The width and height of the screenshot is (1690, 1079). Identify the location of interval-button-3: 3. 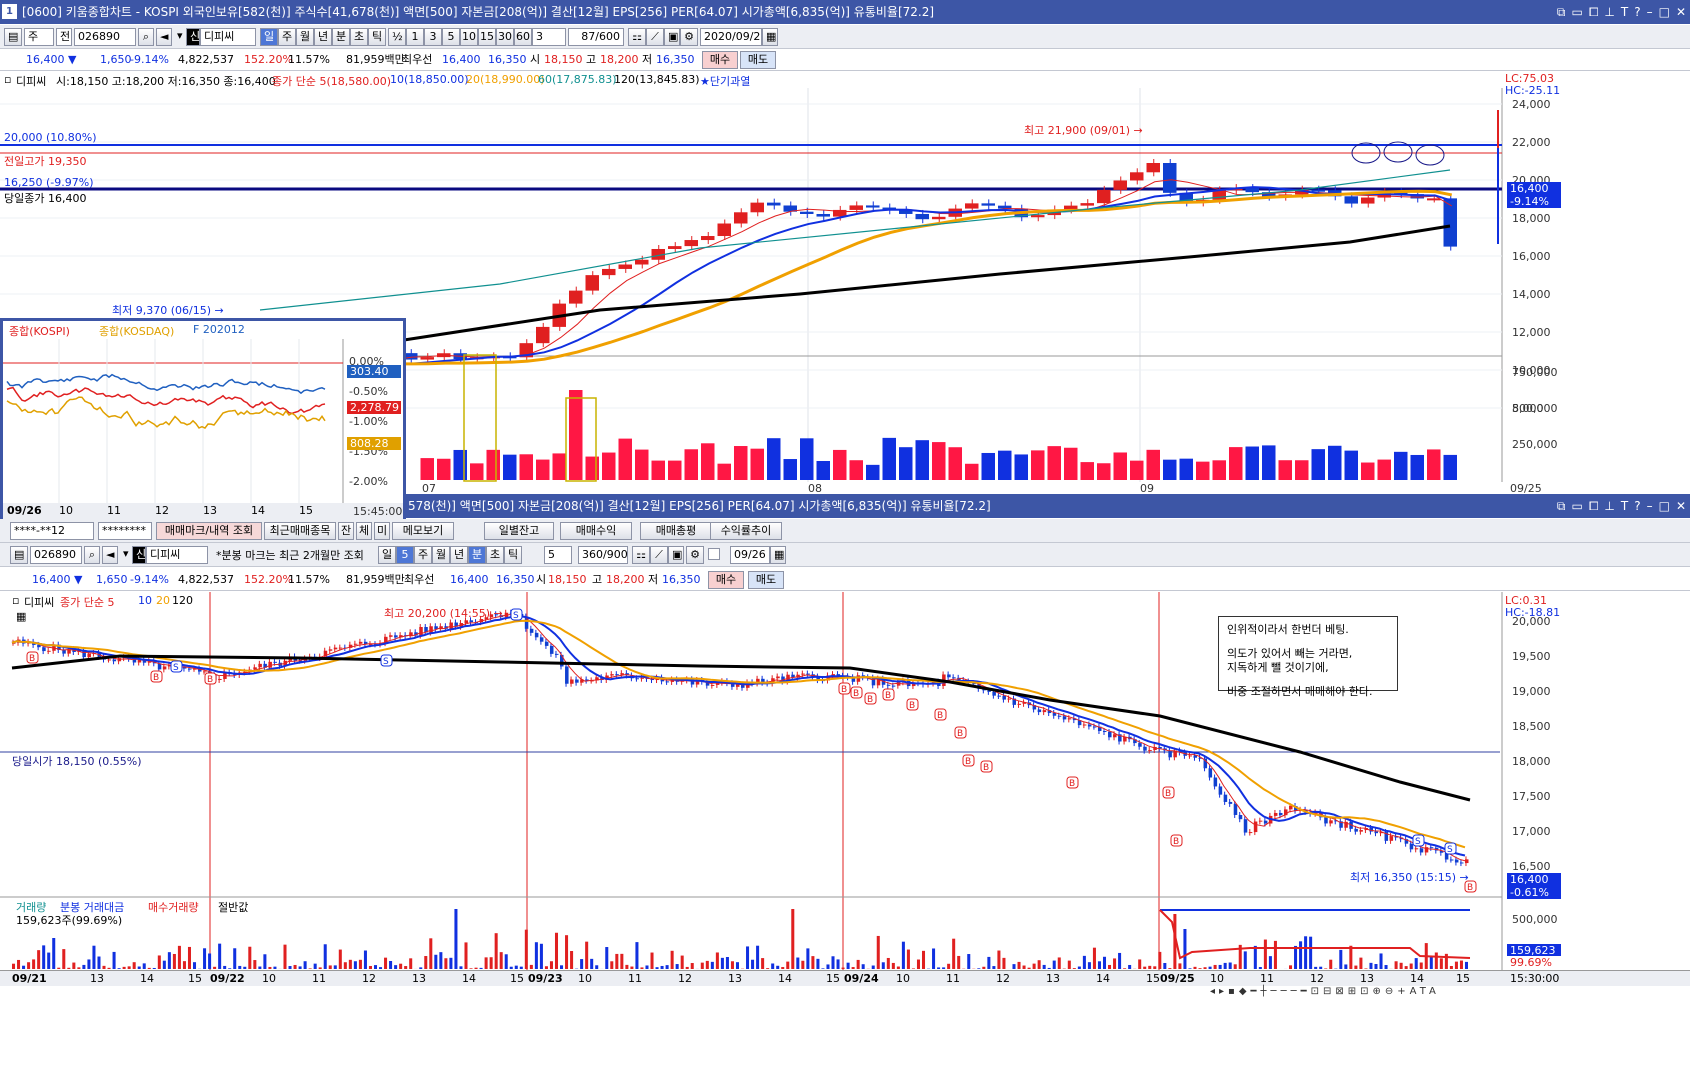
(433, 37).